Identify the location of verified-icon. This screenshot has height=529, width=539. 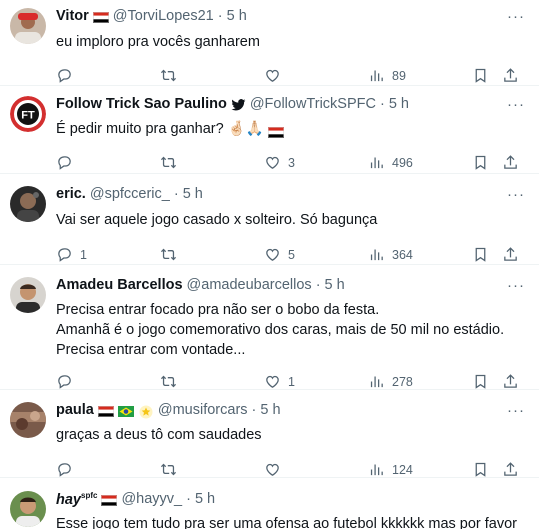
(238, 104).